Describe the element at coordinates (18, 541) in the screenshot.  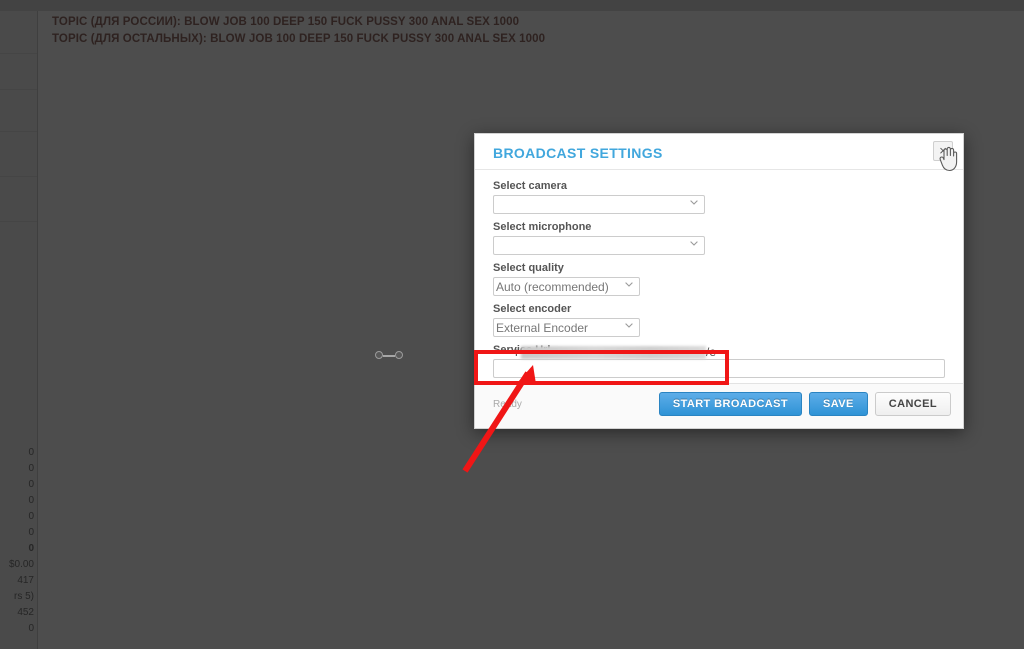
I see `sidebar-stats-list: 0 0 0 0 0 0 0 $0.00 417 rs 5) 452 0` at that location.